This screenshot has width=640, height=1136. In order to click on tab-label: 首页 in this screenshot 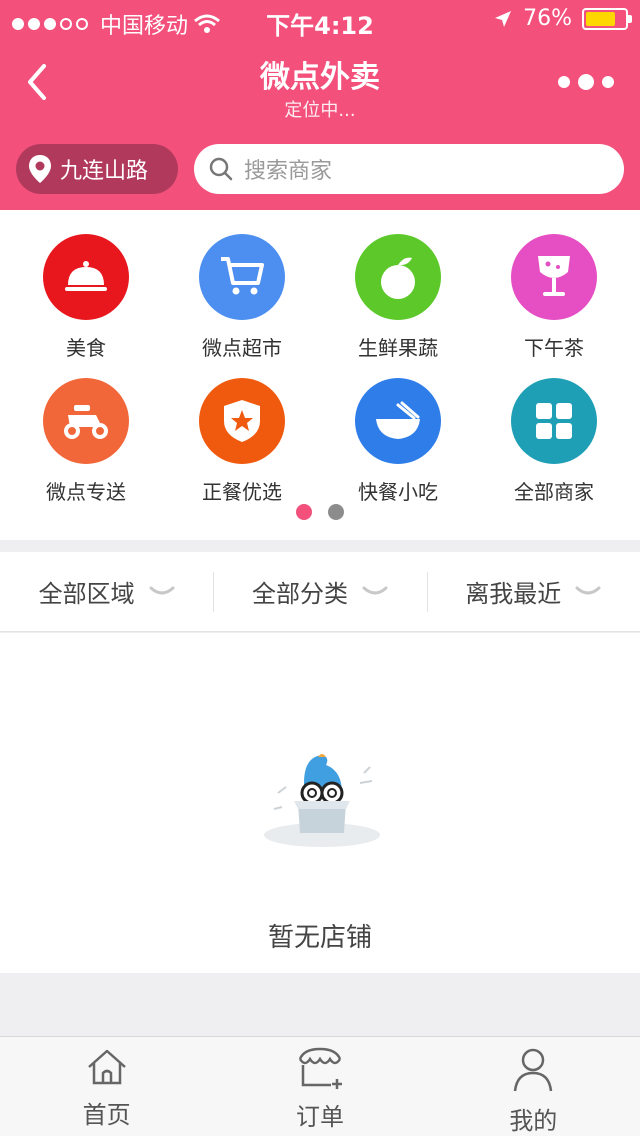, I will do `click(106, 1115)`.